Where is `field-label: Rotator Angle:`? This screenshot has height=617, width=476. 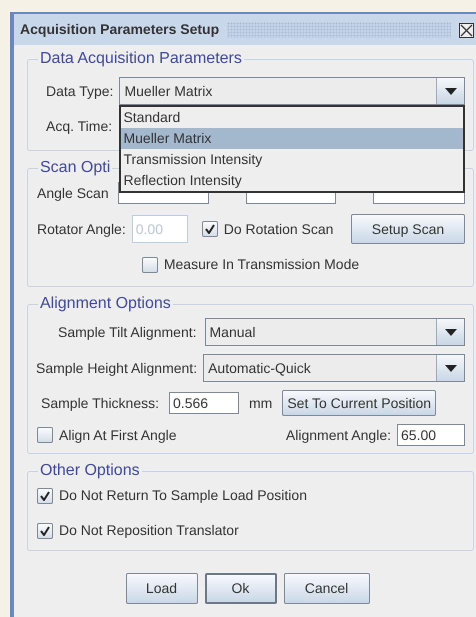 field-label: Rotator Angle: is located at coordinates (81, 229).